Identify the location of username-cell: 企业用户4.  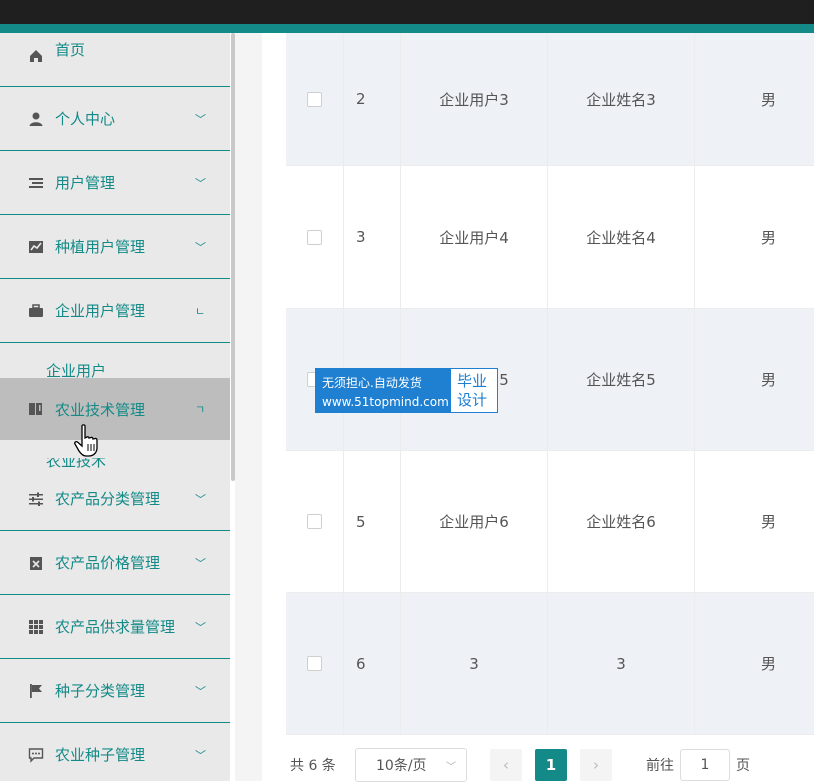
(474, 237).